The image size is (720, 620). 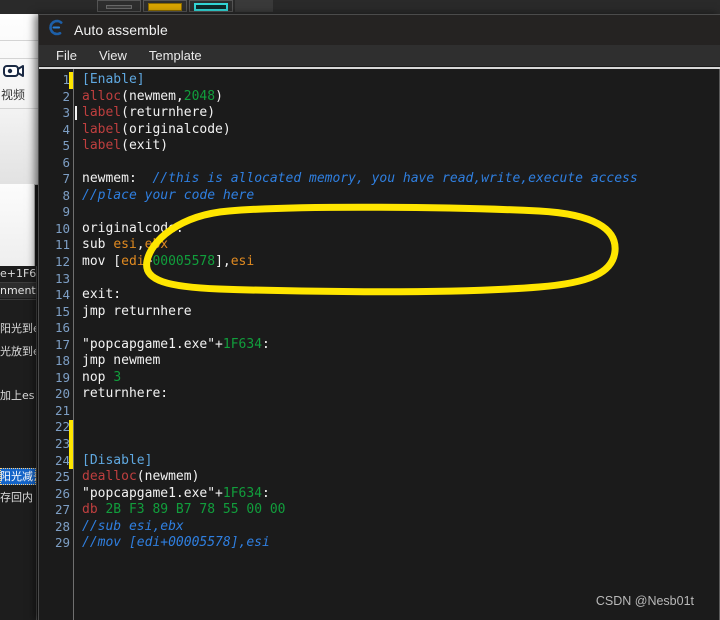 What do you see at coordinates (102, 96) in the screenshot?
I see `code-token: alloc` at bounding box center [102, 96].